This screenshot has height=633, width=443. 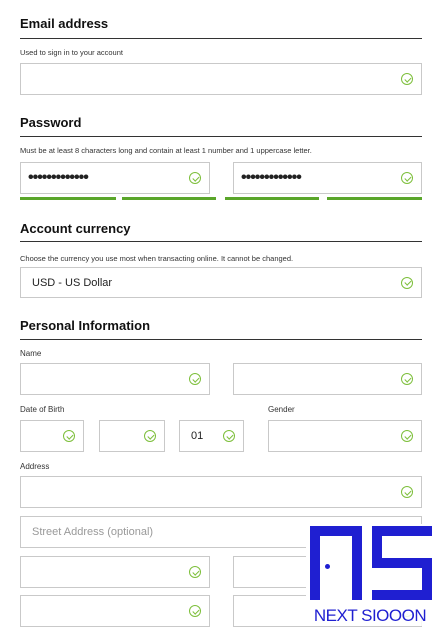 I want to click on postal-code-field, so click(x=115, y=611).